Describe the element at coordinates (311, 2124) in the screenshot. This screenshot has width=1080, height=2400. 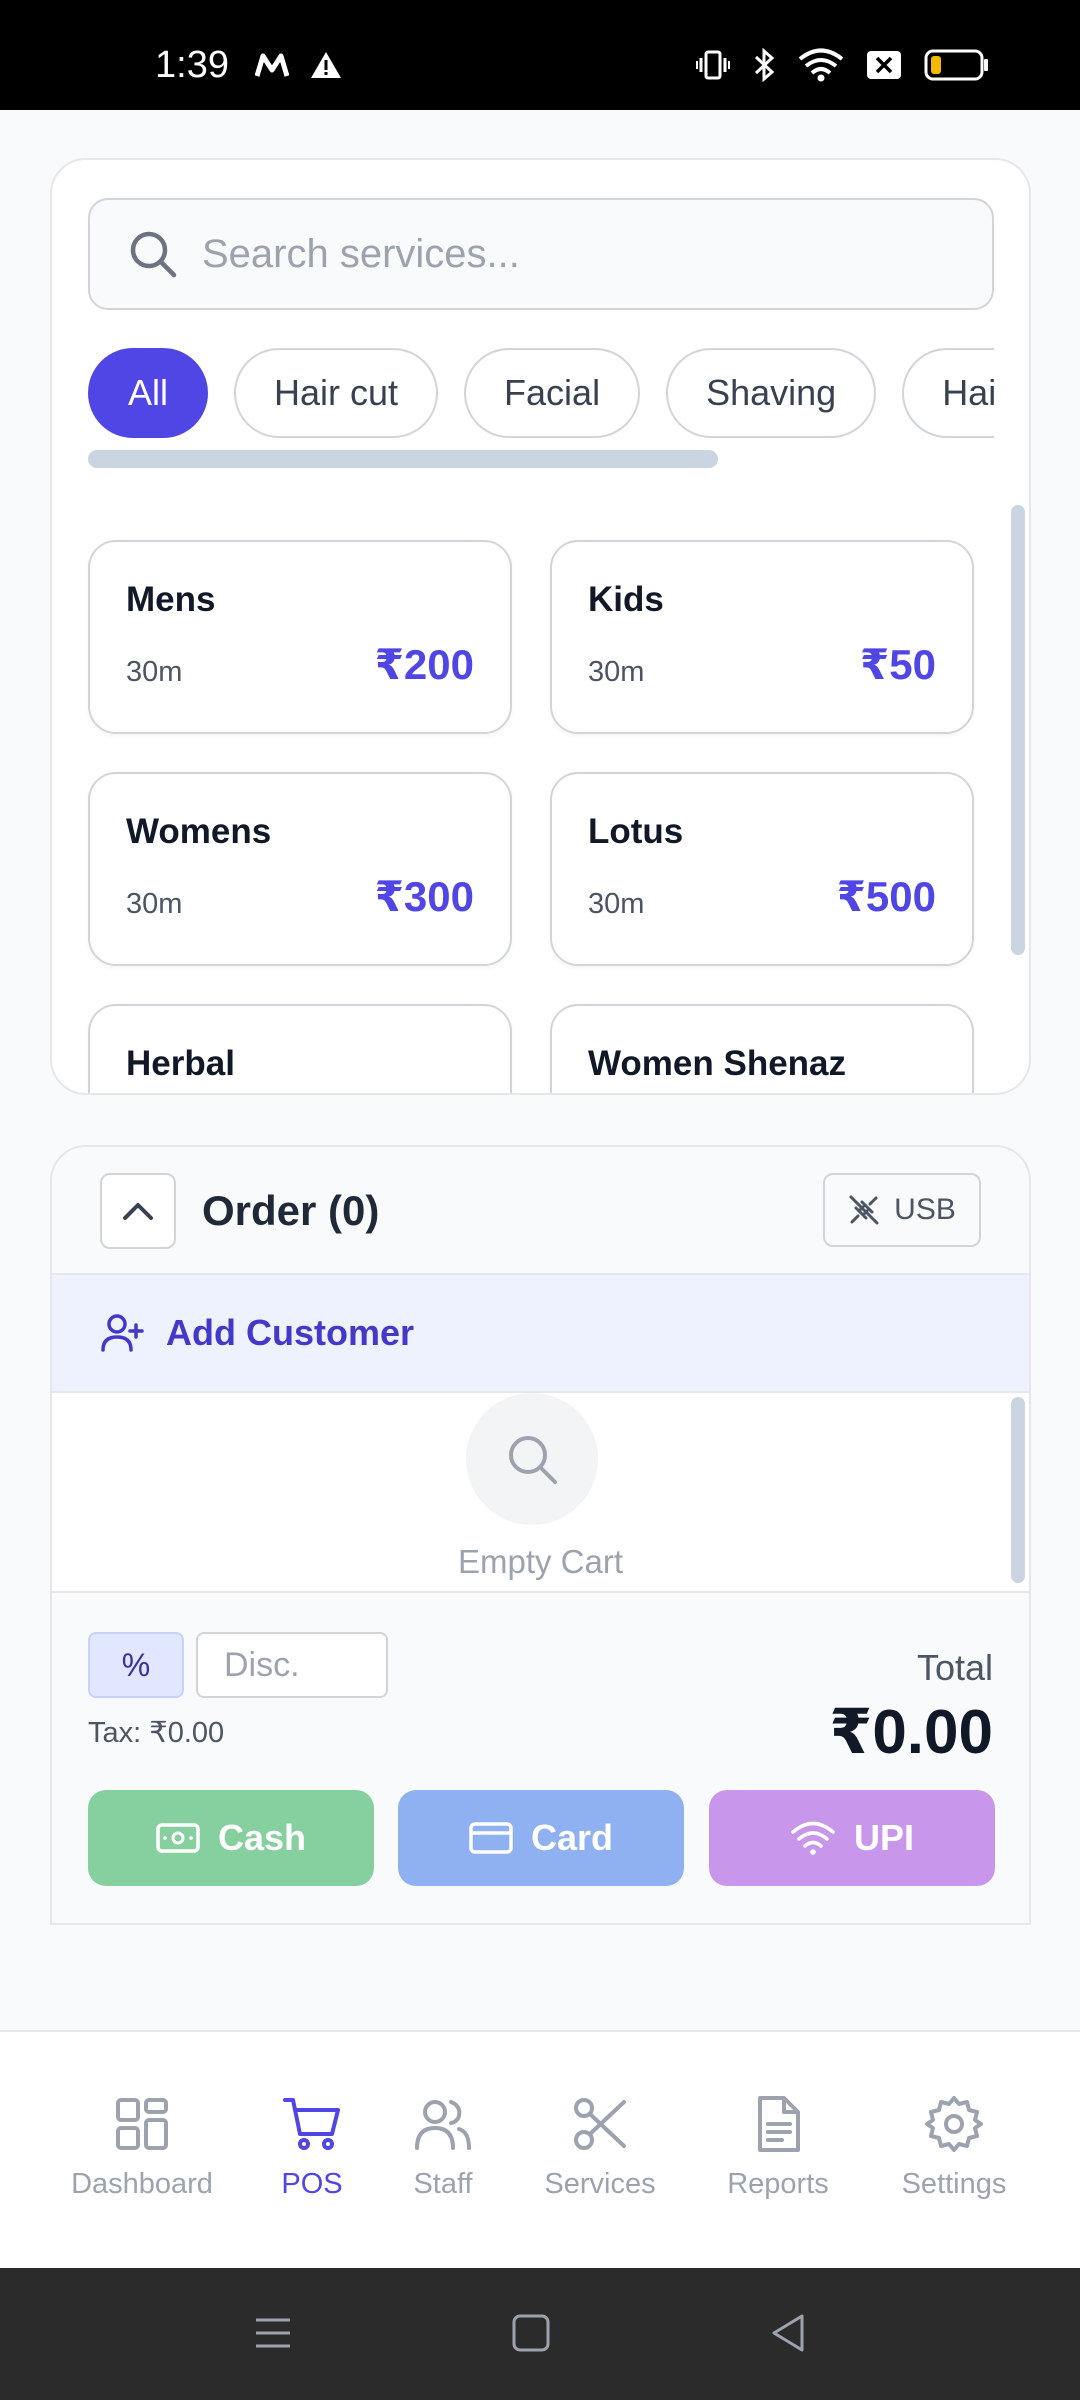
I see `cart-icon` at that location.